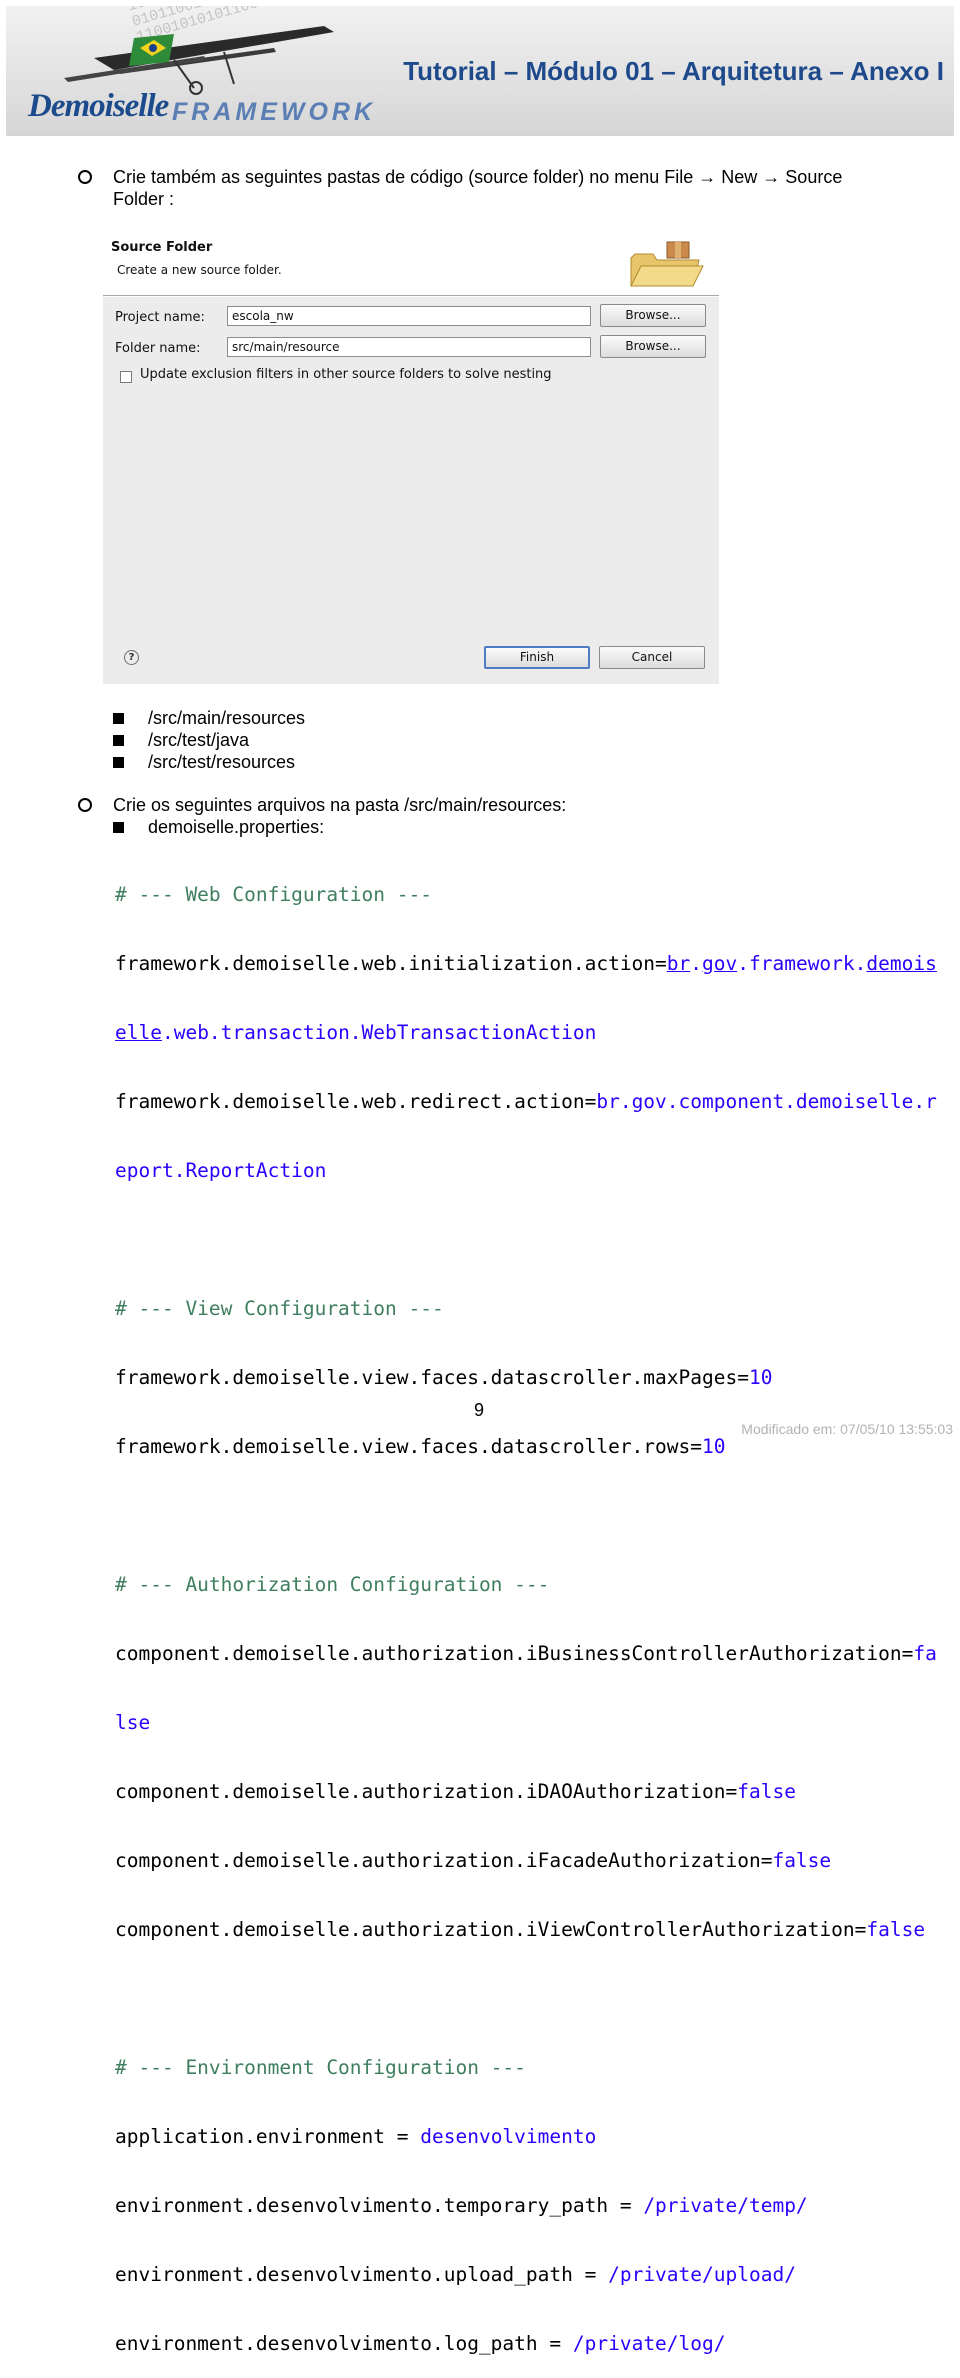  I want to click on code-value: ., so click(696, 963).